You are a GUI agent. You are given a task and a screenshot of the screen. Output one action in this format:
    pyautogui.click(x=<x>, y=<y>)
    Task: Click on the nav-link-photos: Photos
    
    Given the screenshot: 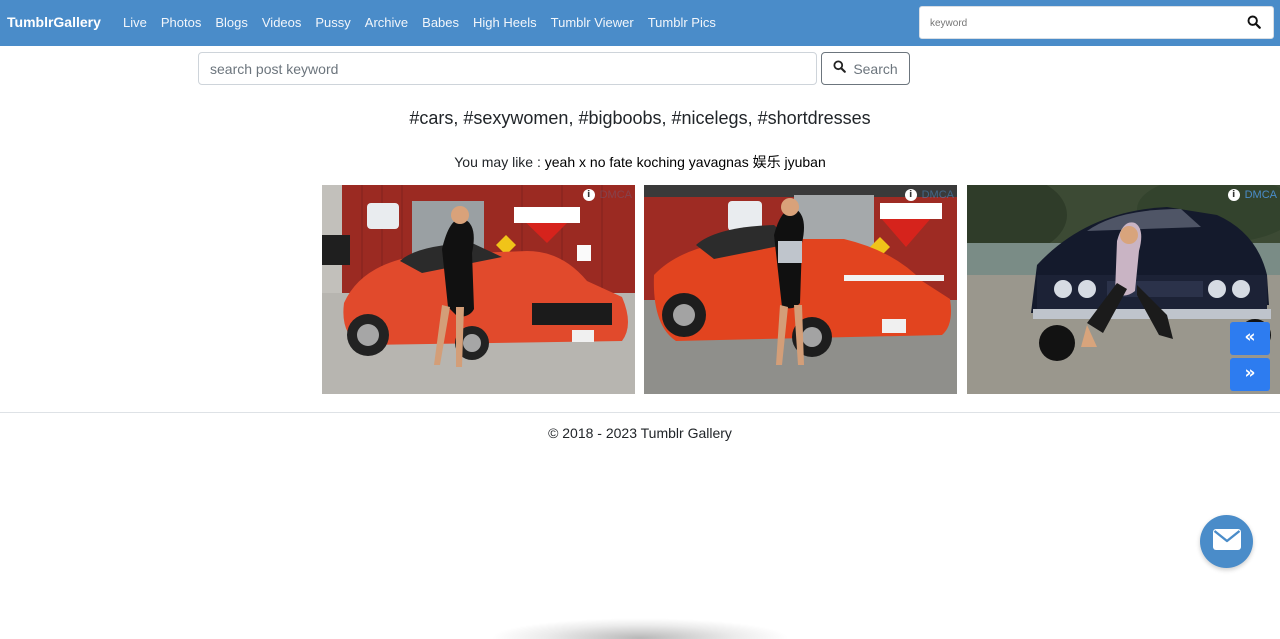 What is the action you would take?
    pyautogui.click(x=181, y=22)
    